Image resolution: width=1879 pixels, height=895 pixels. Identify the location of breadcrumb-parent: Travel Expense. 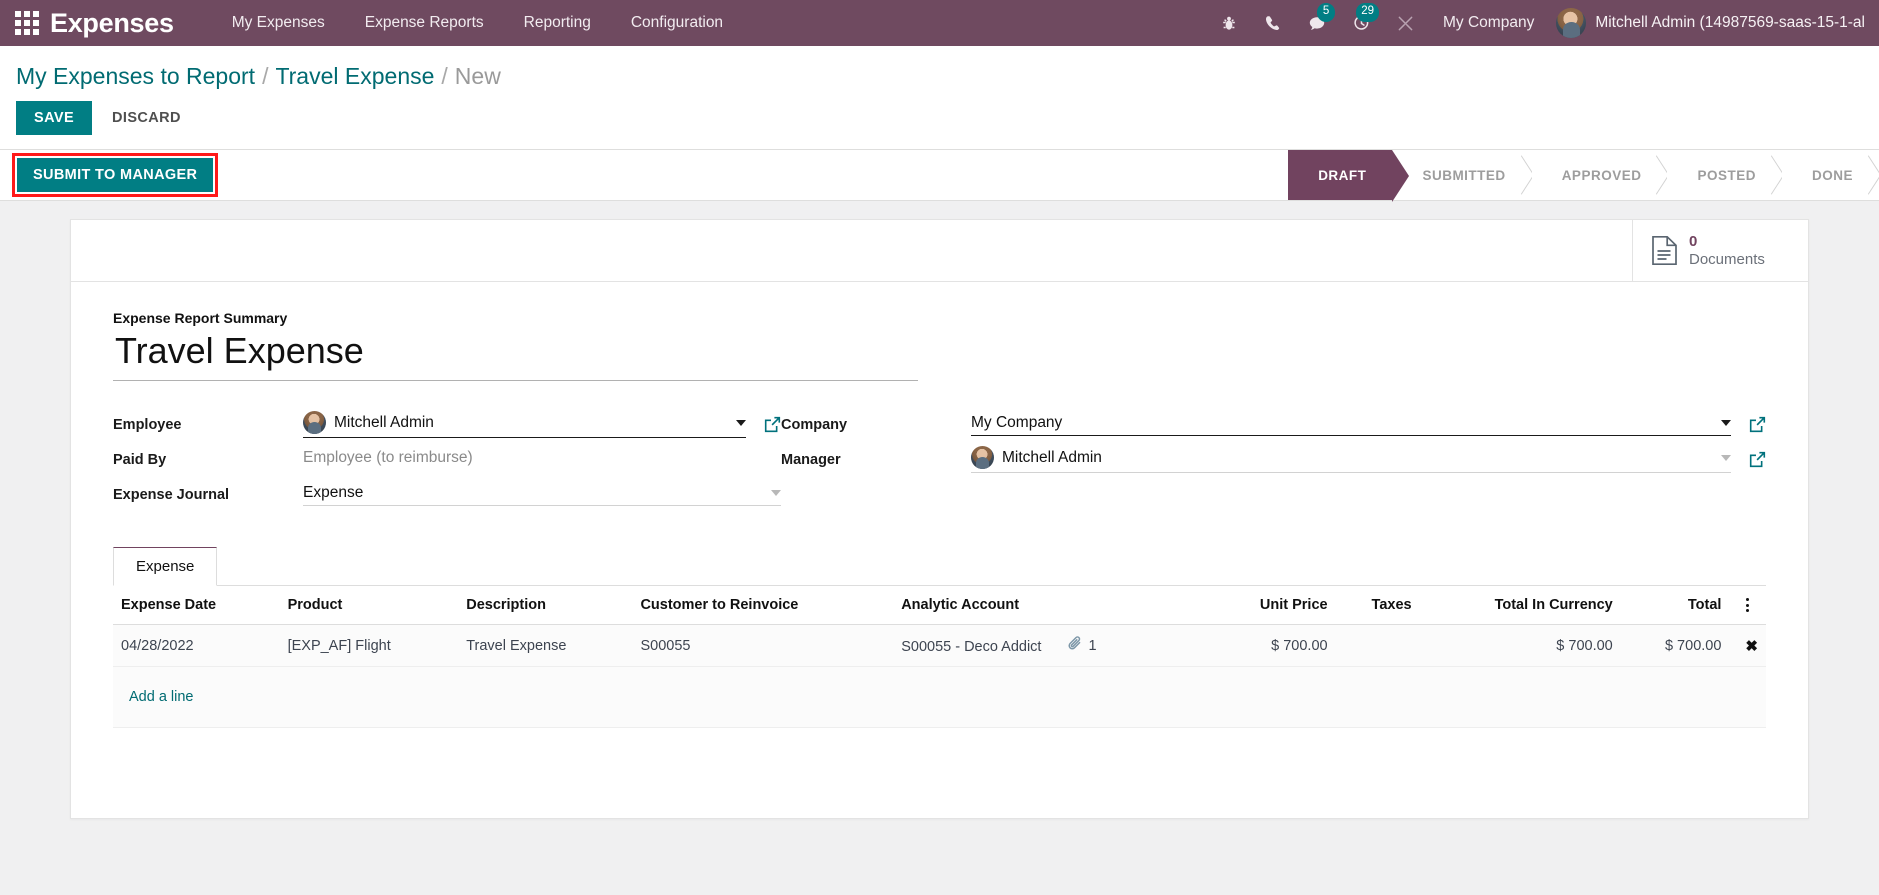
(354, 76).